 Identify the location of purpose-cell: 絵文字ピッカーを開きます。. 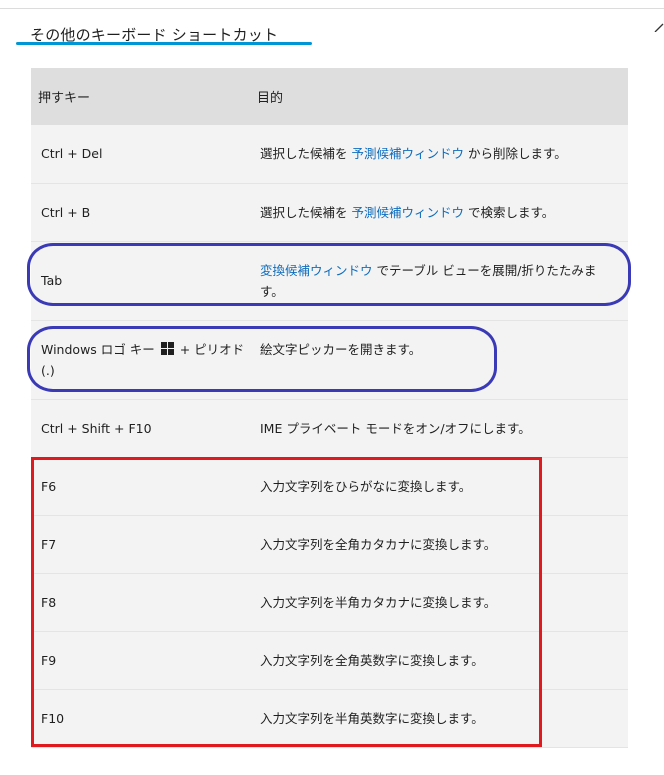
(441, 360).